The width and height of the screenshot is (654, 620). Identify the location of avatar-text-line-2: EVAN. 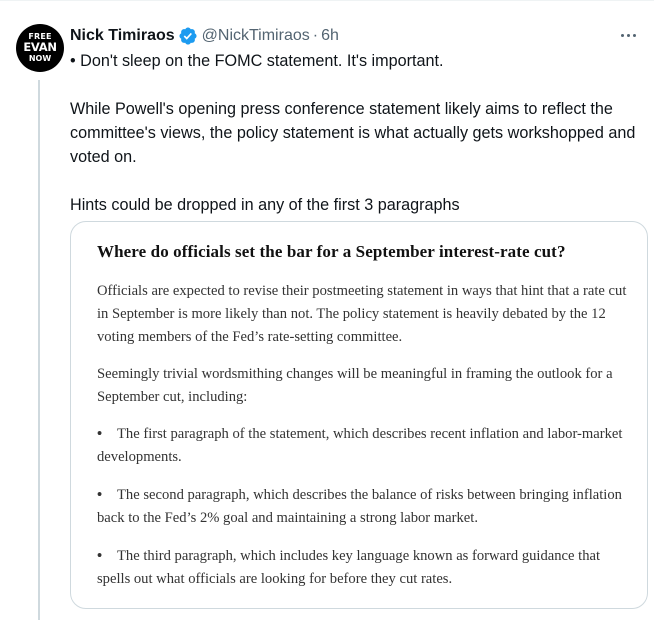
(40, 47).